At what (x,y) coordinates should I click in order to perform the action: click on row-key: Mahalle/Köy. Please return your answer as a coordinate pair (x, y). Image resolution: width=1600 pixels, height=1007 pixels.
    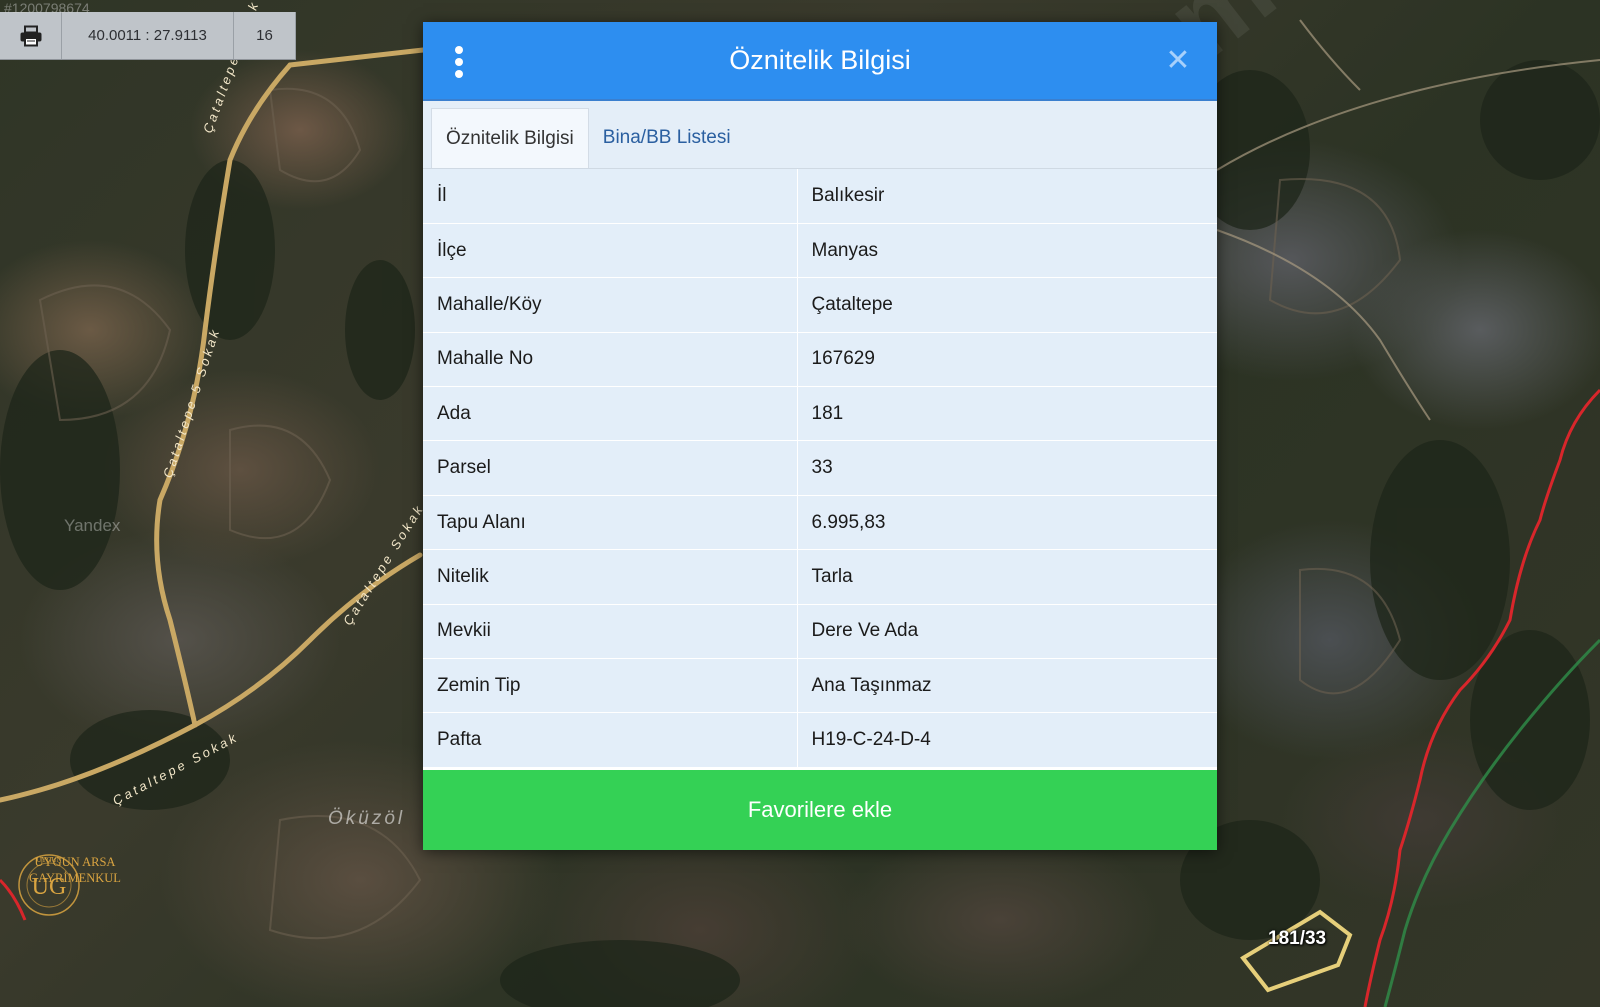
    Looking at the image, I should click on (610, 305).